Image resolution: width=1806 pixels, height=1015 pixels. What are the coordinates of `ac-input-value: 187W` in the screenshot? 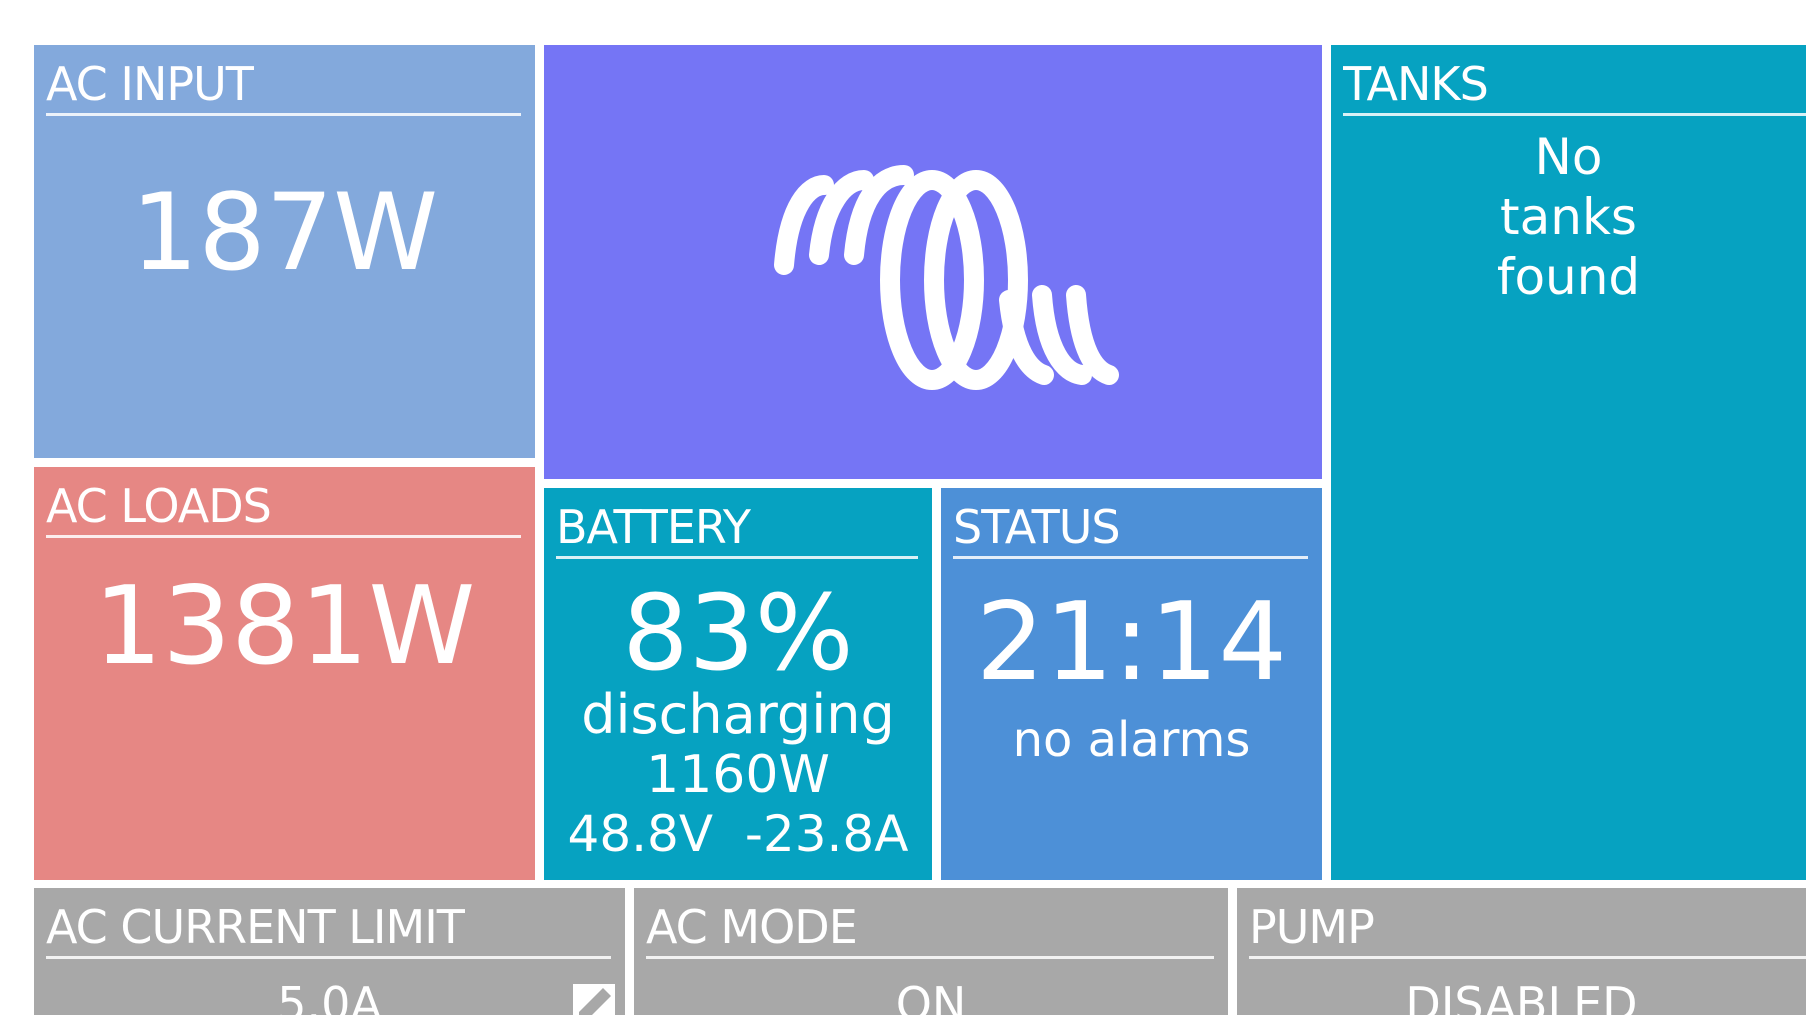 It's located at (284, 232).